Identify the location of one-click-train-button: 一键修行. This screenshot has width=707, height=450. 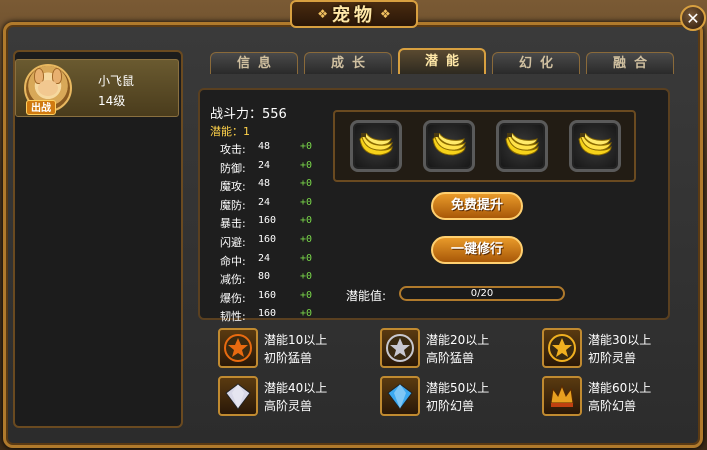
(477, 250).